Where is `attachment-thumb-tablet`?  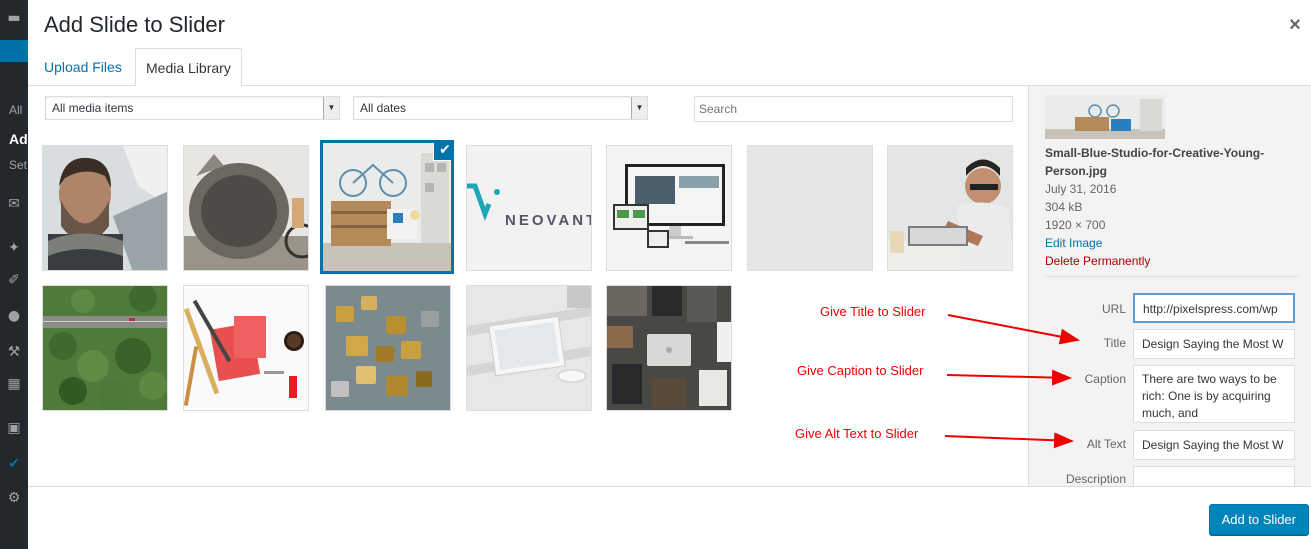 attachment-thumb-tablet is located at coordinates (529, 348).